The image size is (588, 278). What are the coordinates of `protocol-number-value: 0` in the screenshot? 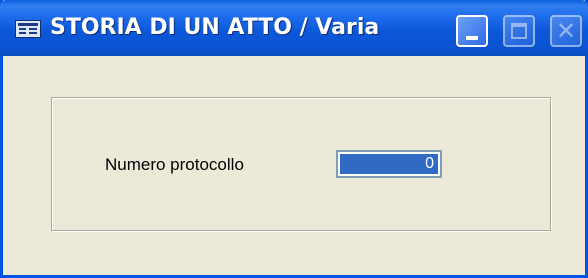 It's located at (389, 164).